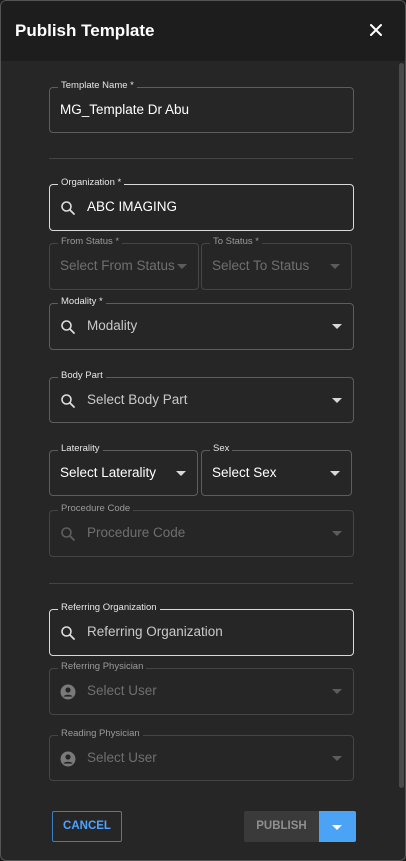 This screenshot has width=406, height=861. What do you see at coordinates (201, 106) in the screenshot?
I see `template-name-field: Template Name * MG_Template Dr Abu` at bounding box center [201, 106].